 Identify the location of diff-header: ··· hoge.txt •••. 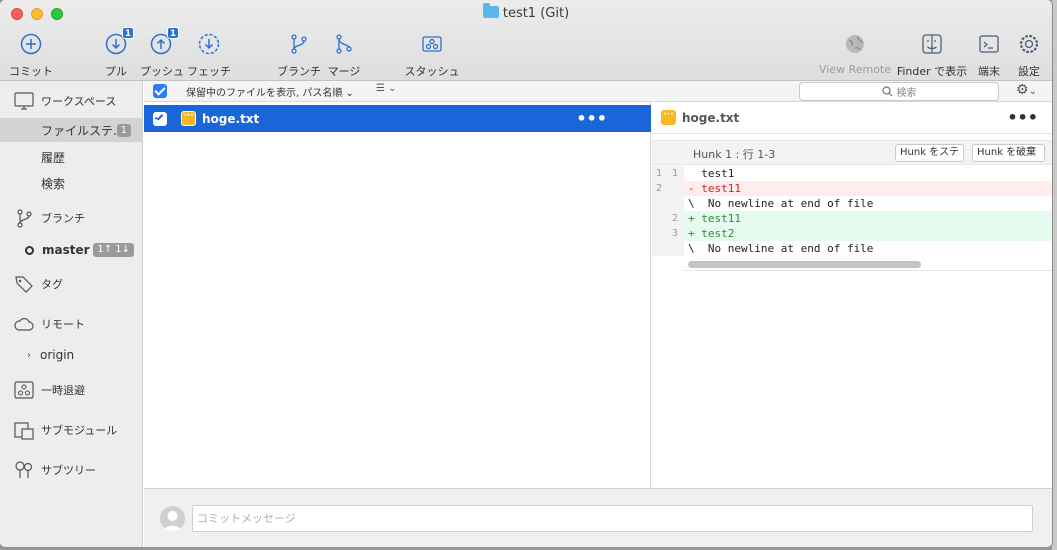
(852, 118).